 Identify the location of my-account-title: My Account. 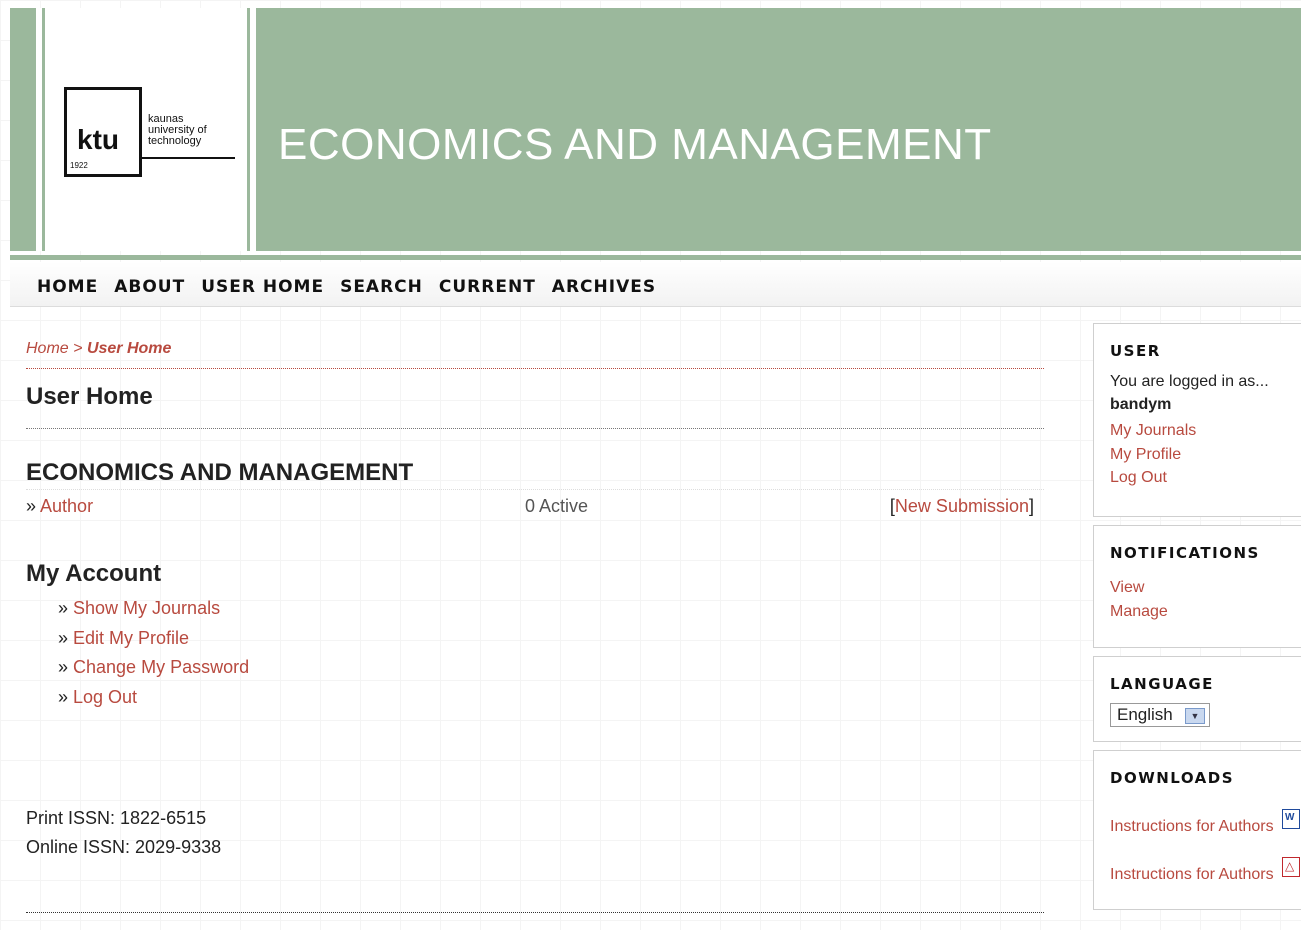
(94, 573).